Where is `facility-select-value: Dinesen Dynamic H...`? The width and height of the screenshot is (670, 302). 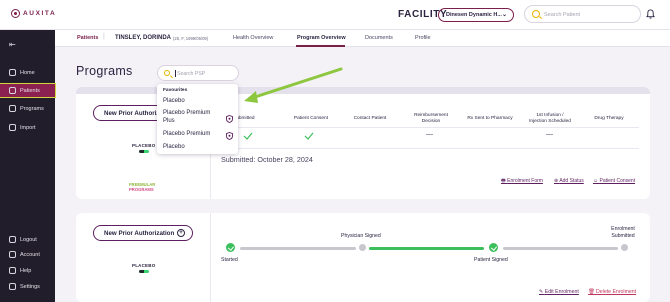 facility-select-value: Dinesen Dynamic H... is located at coordinates (474, 15).